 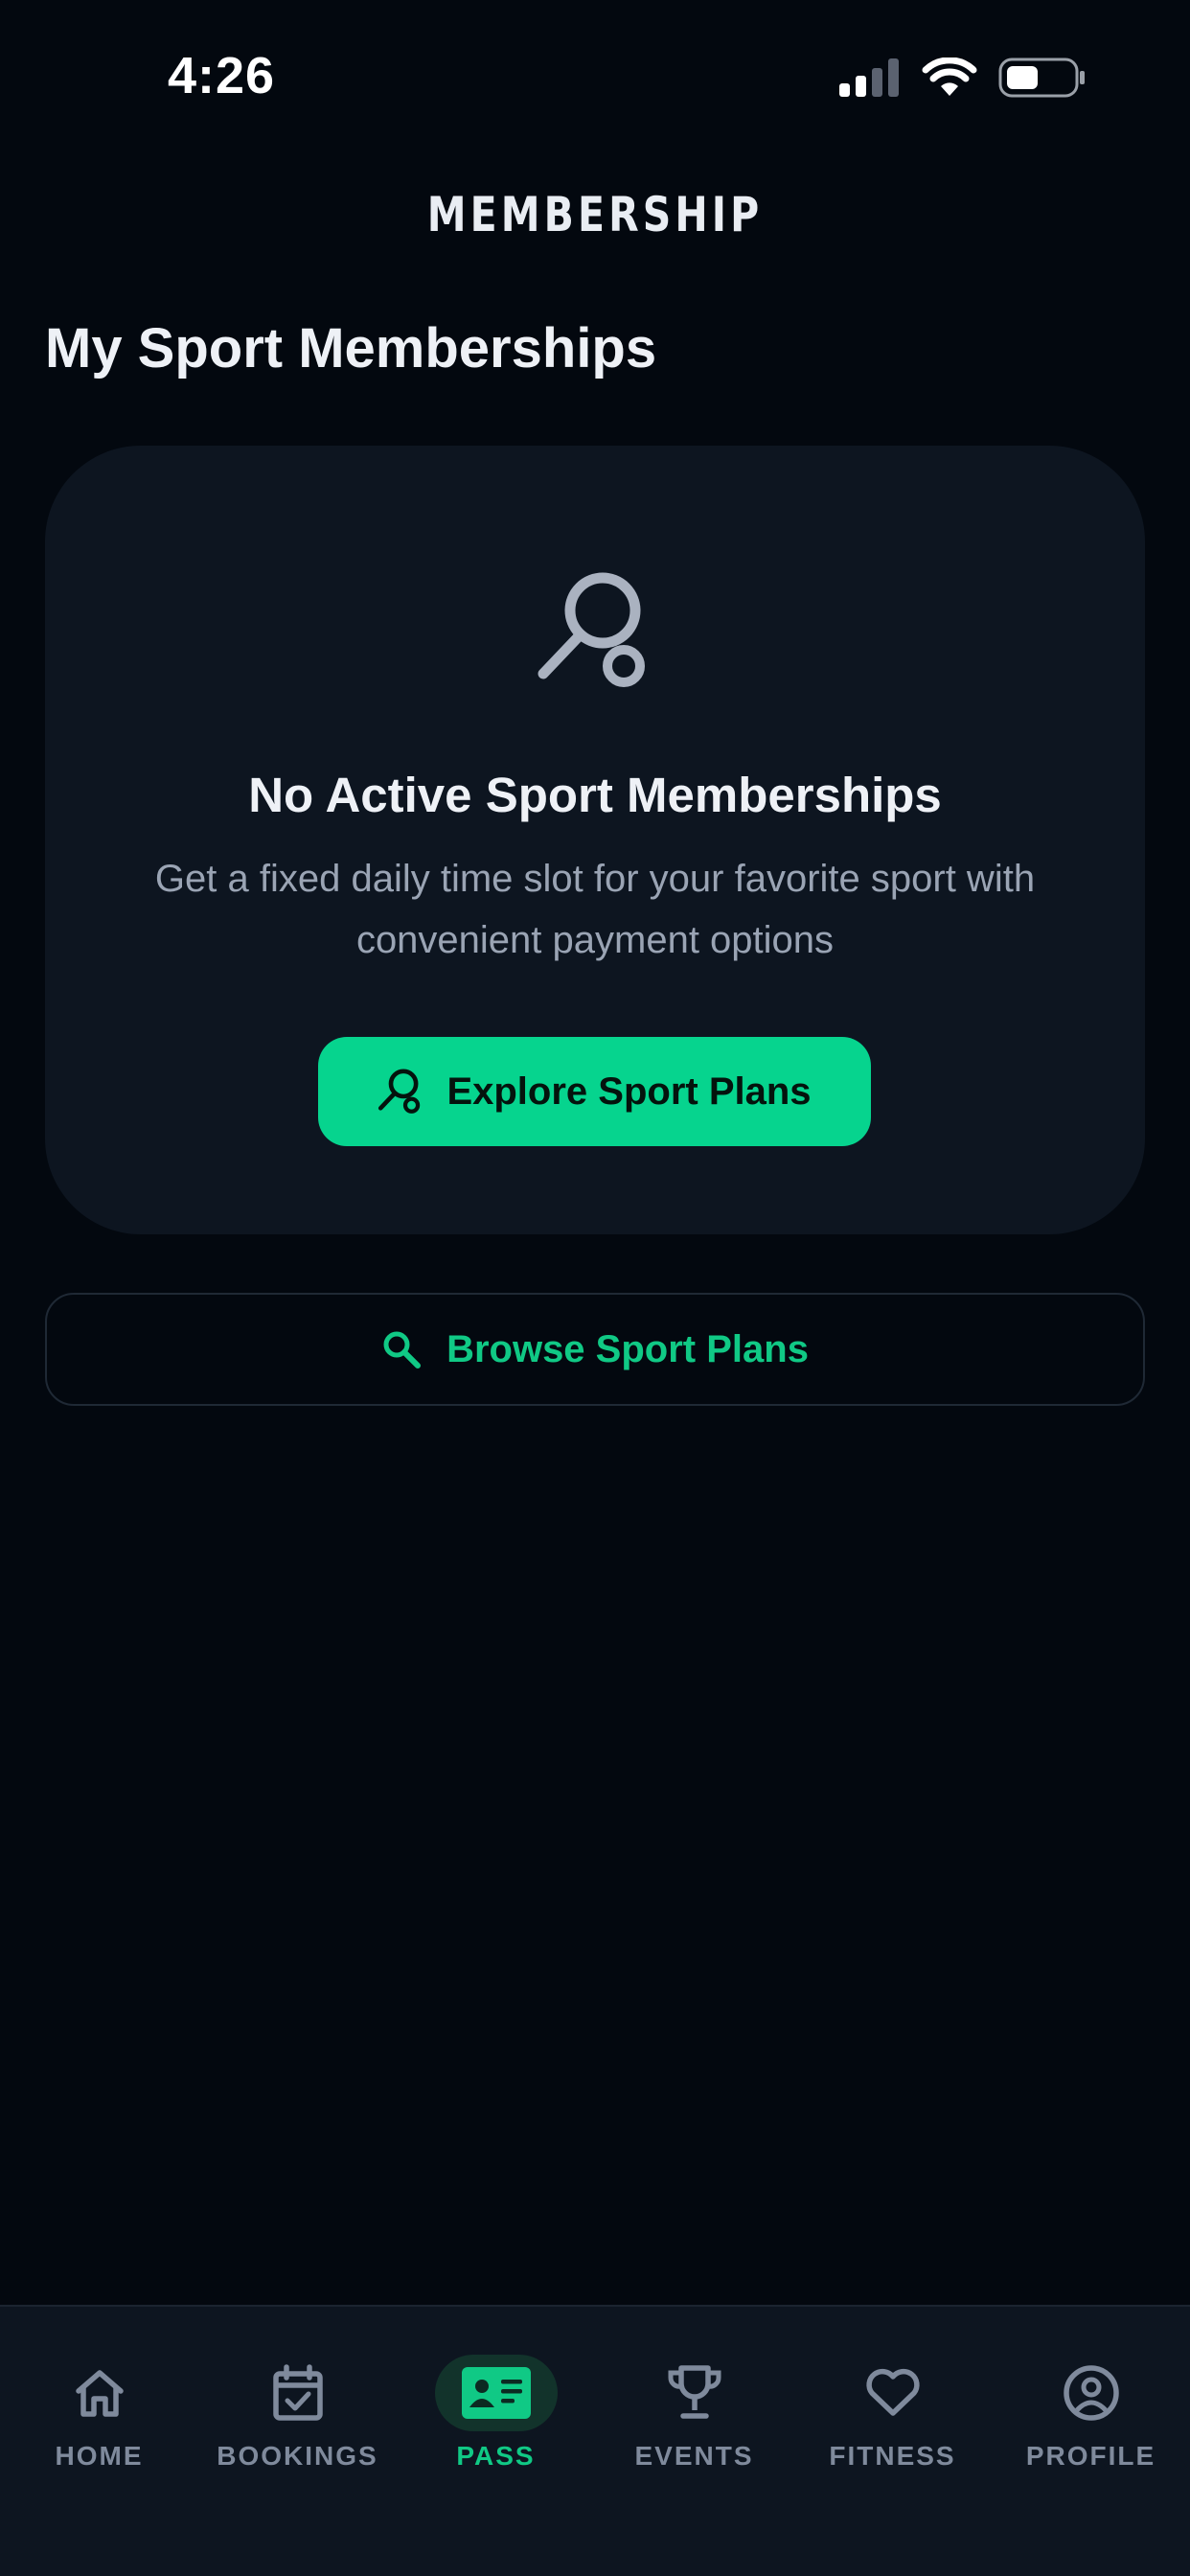 What do you see at coordinates (627, 1348) in the screenshot?
I see `browse-button-label: Browse Sport Plans` at bounding box center [627, 1348].